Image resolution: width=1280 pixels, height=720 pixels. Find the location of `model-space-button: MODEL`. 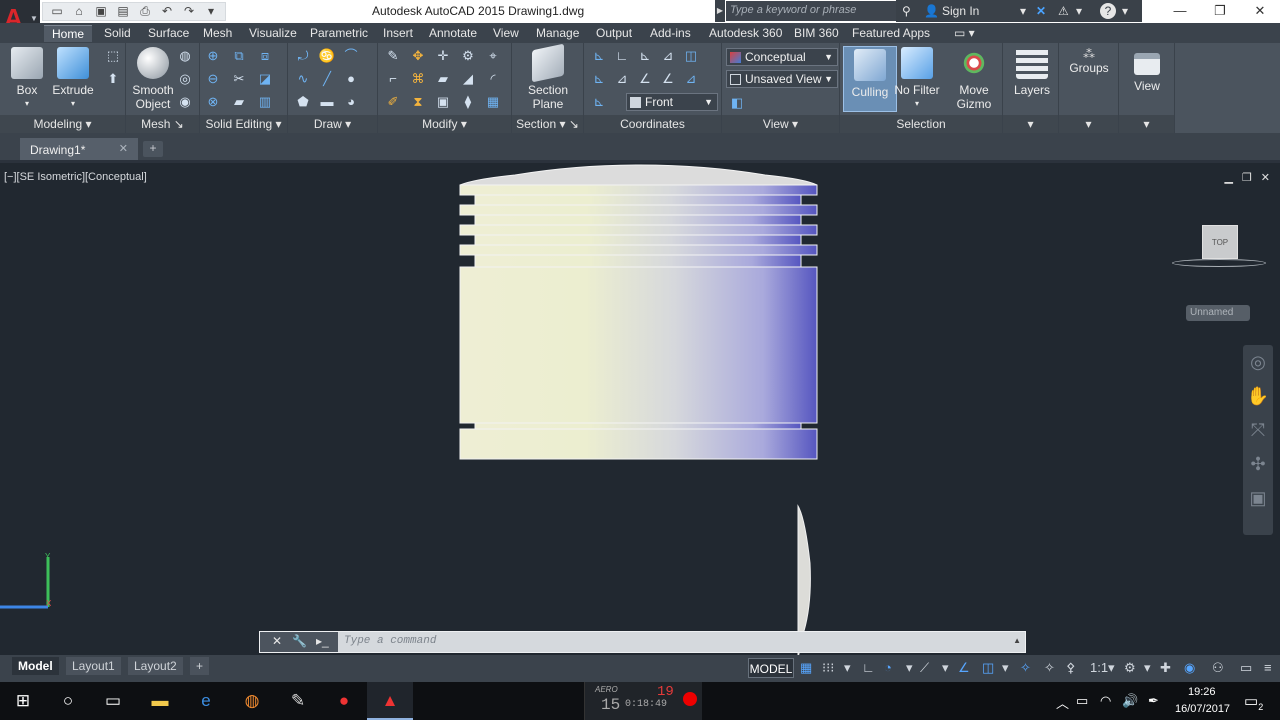

model-space-button: MODEL is located at coordinates (771, 668).